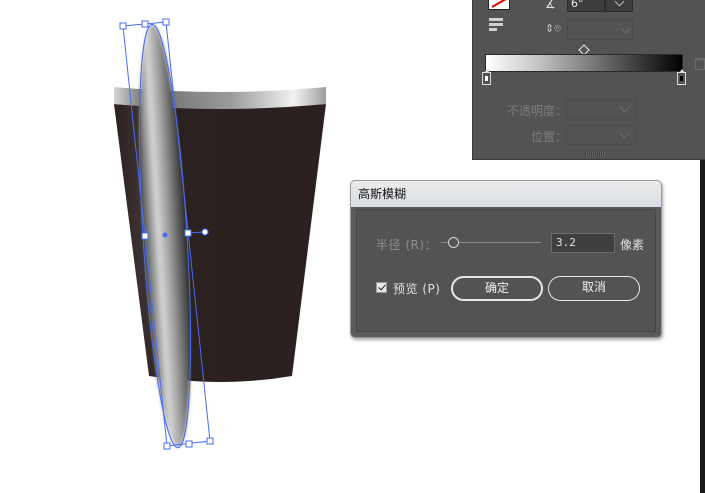 The width and height of the screenshot is (705, 493). Describe the element at coordinates (453, 242) in the screenshot. I see `radius-slider-thumb` at that location.